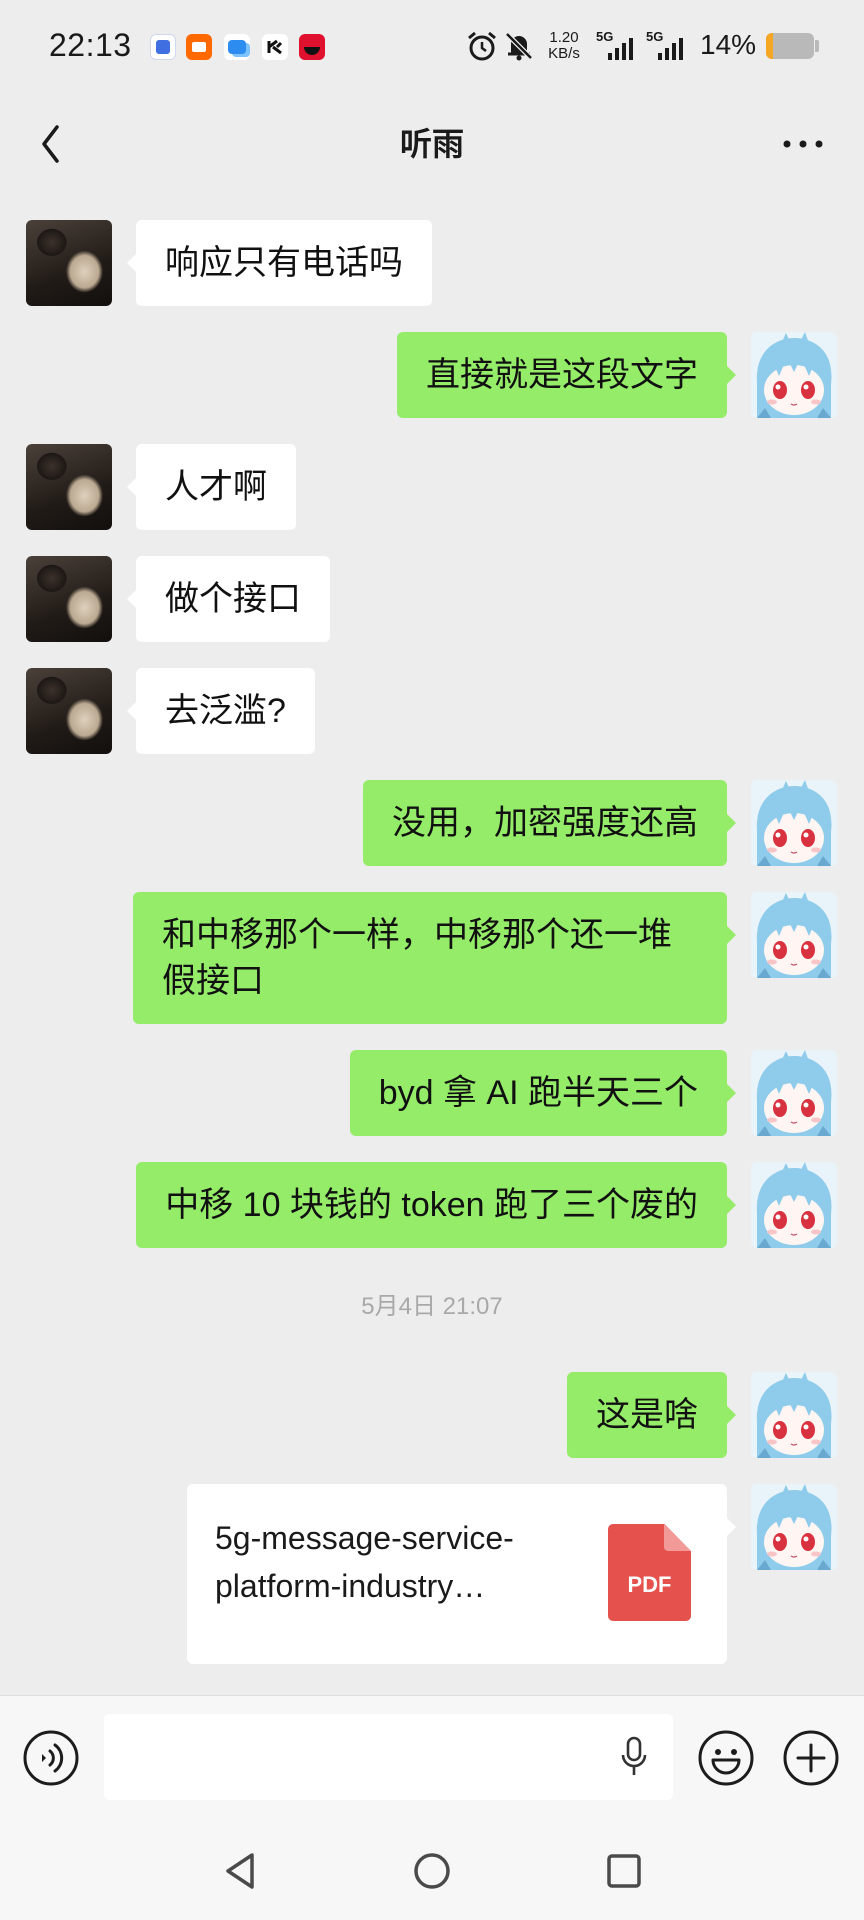 This screenshot has width=864, height=1920. I want to click on input-bar, so click(432, 1758).